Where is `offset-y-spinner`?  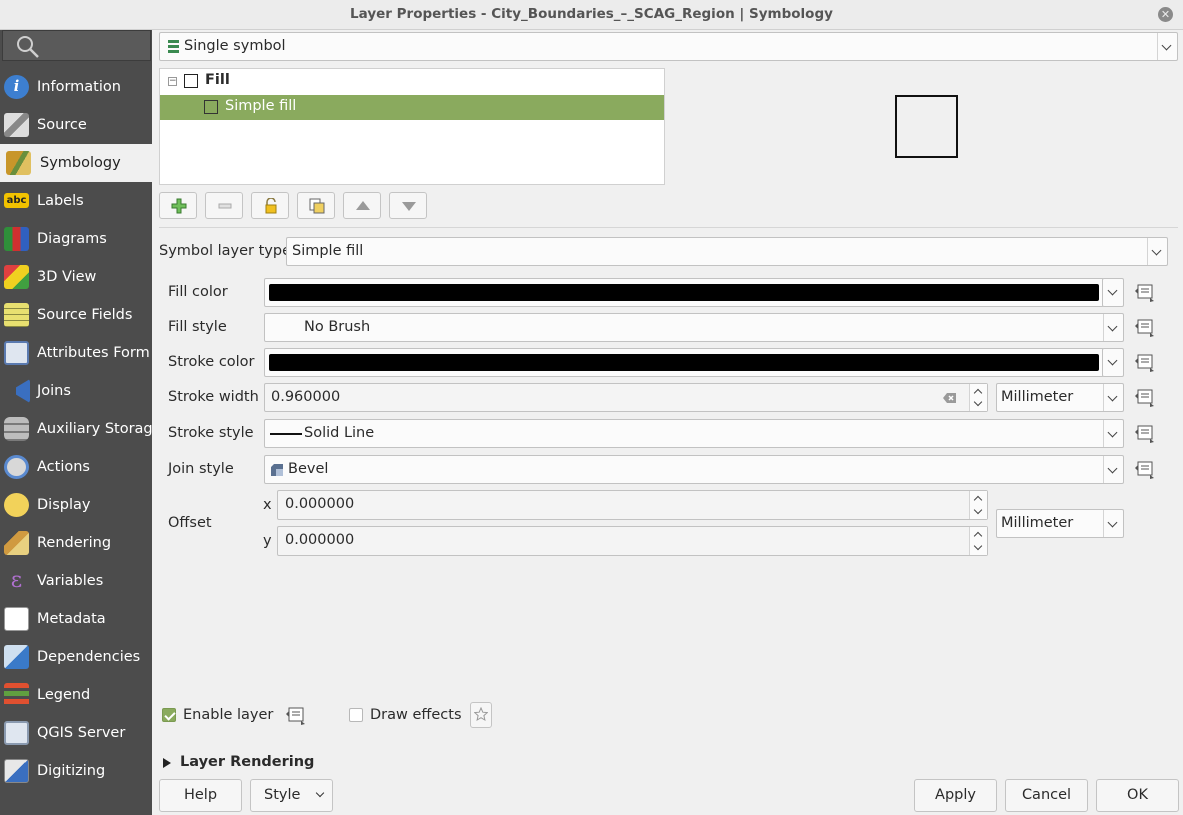 offset-y-spinner is located at coordinates (978, 541).